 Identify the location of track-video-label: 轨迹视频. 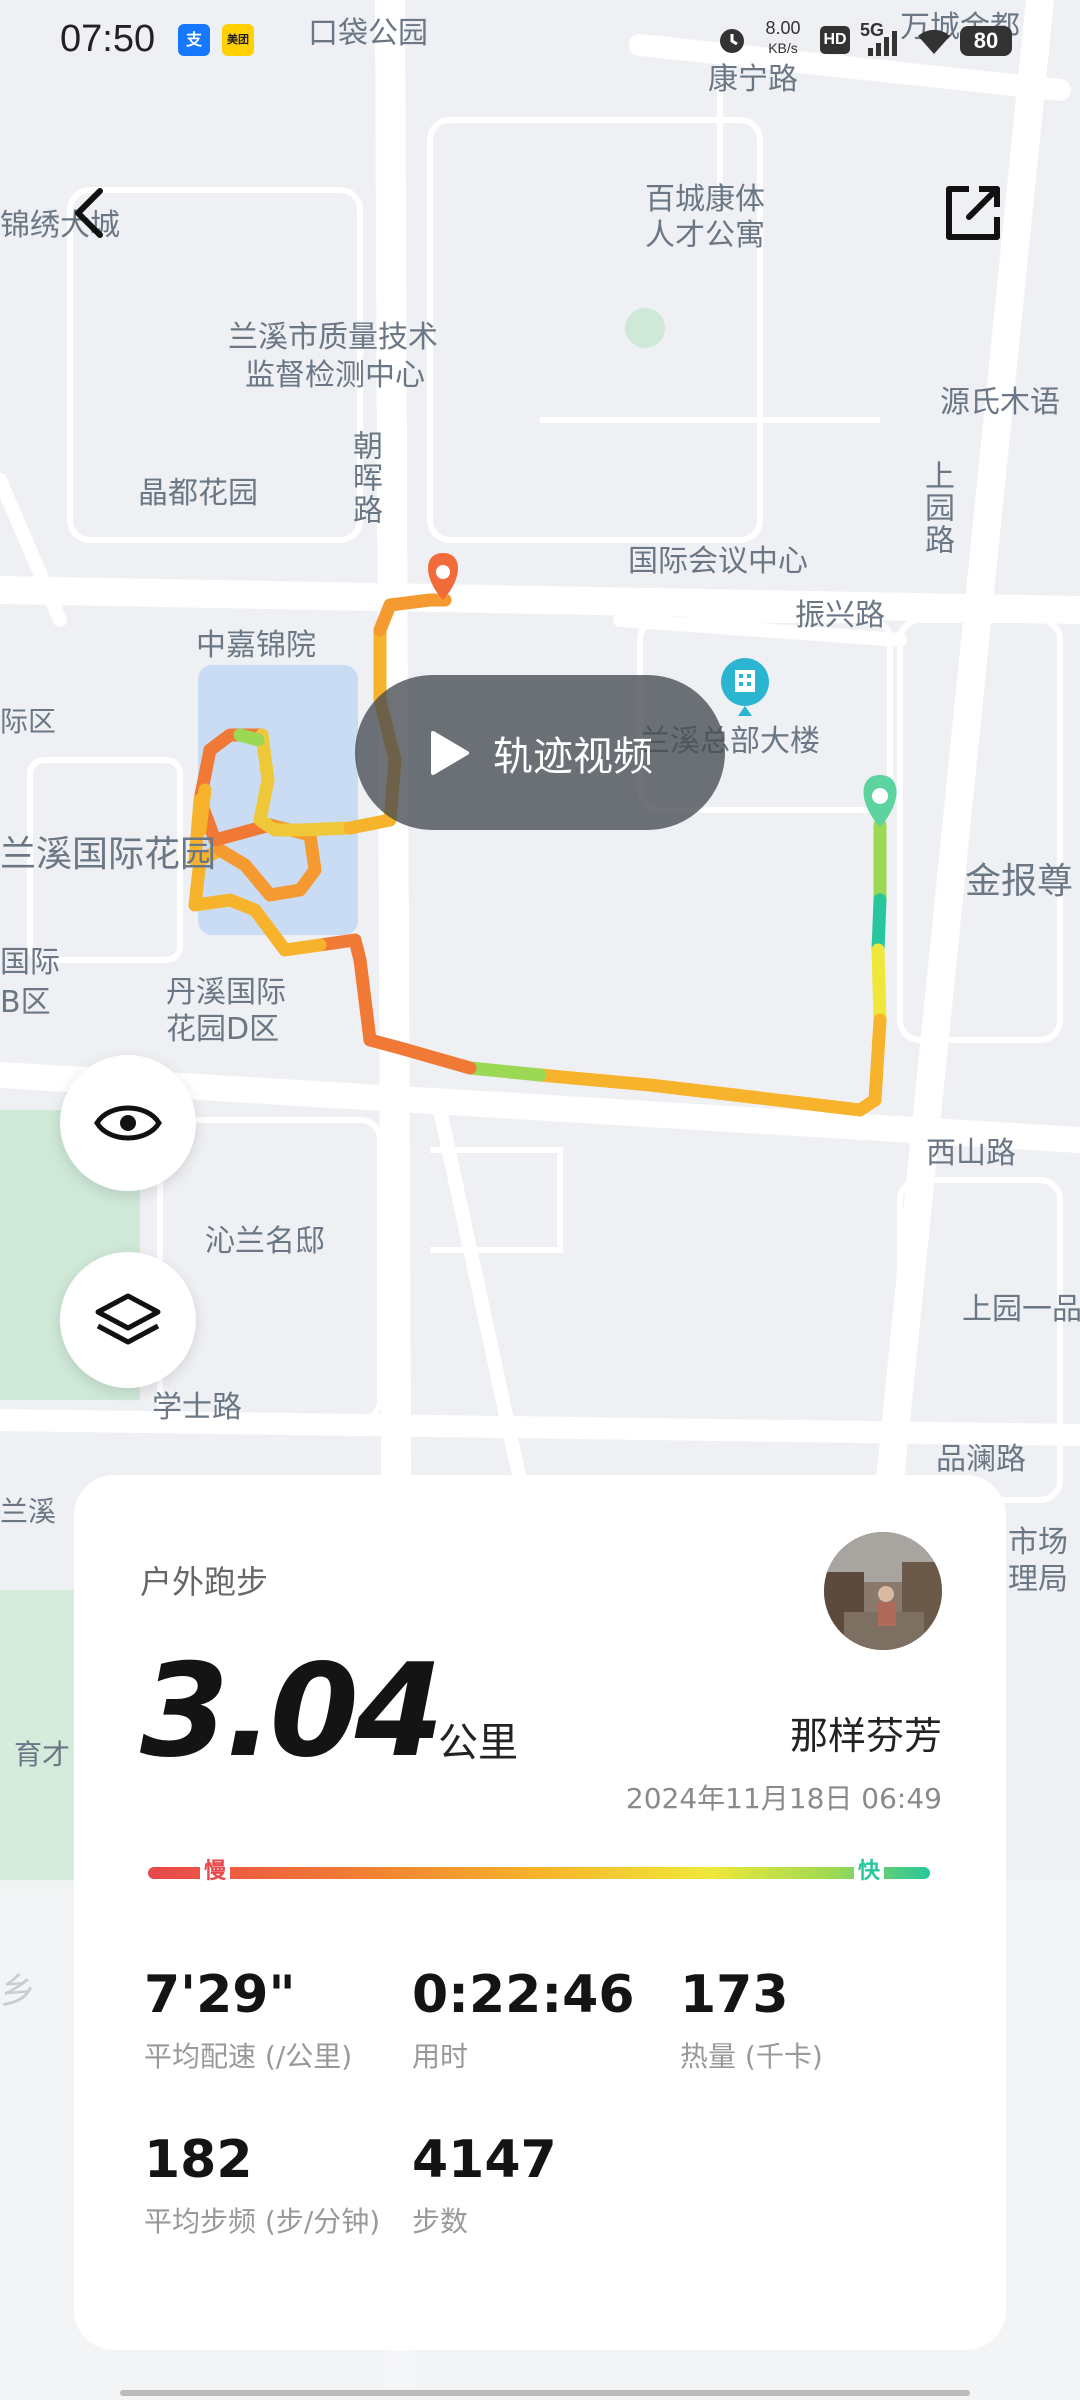
(573, 756).